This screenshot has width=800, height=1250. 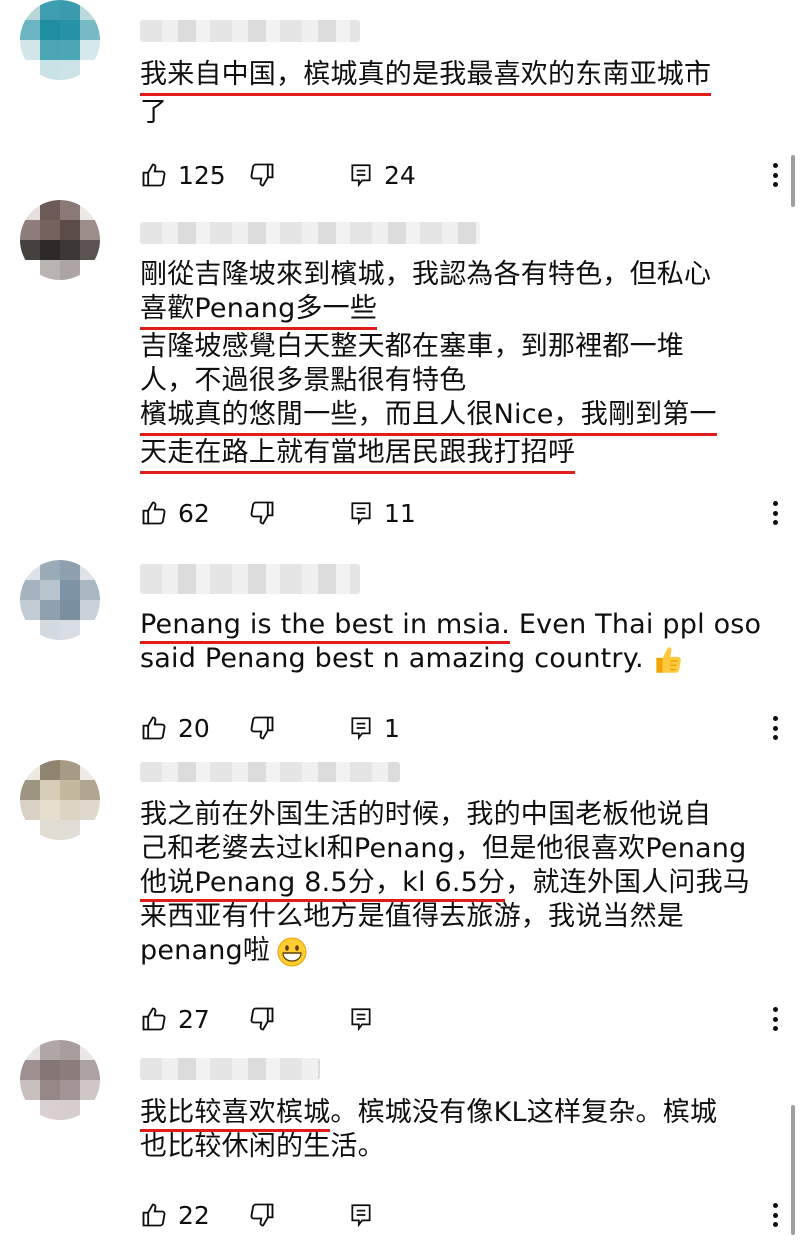 What do you see at coordinates (460, 1019) in the screenshot?
I see `comment-actions: 27` at bounding box center [460, 1019].